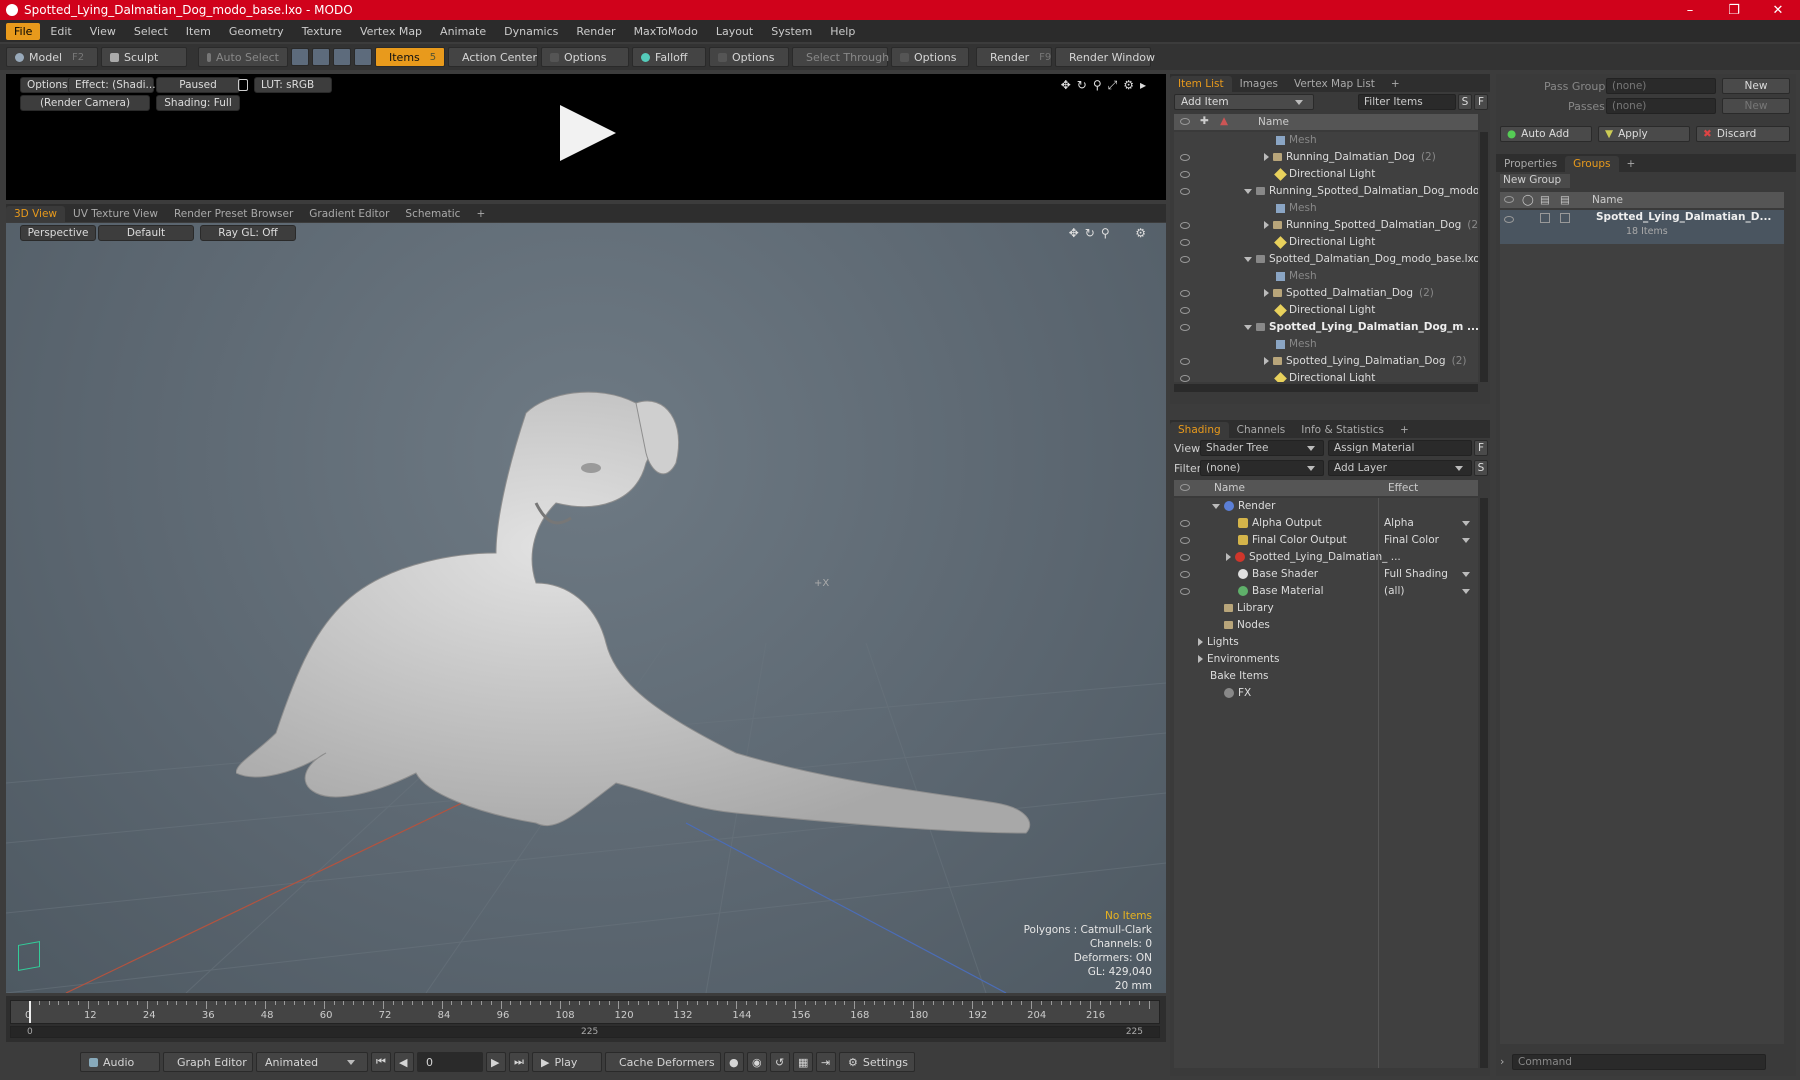 The width and height of the screenshot is (1800, 1080). I want to click on menu-geometry: Geometry, so click(256, 31).